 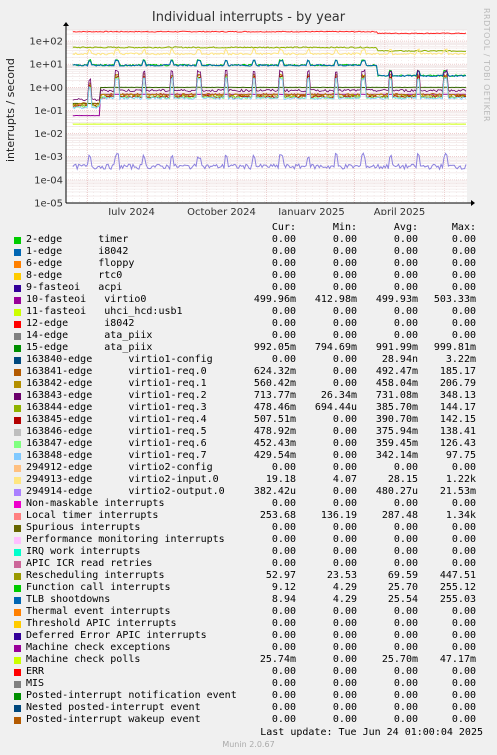 I want to click on legend-avg-value: 458.04m, so click(x=396, y=383).